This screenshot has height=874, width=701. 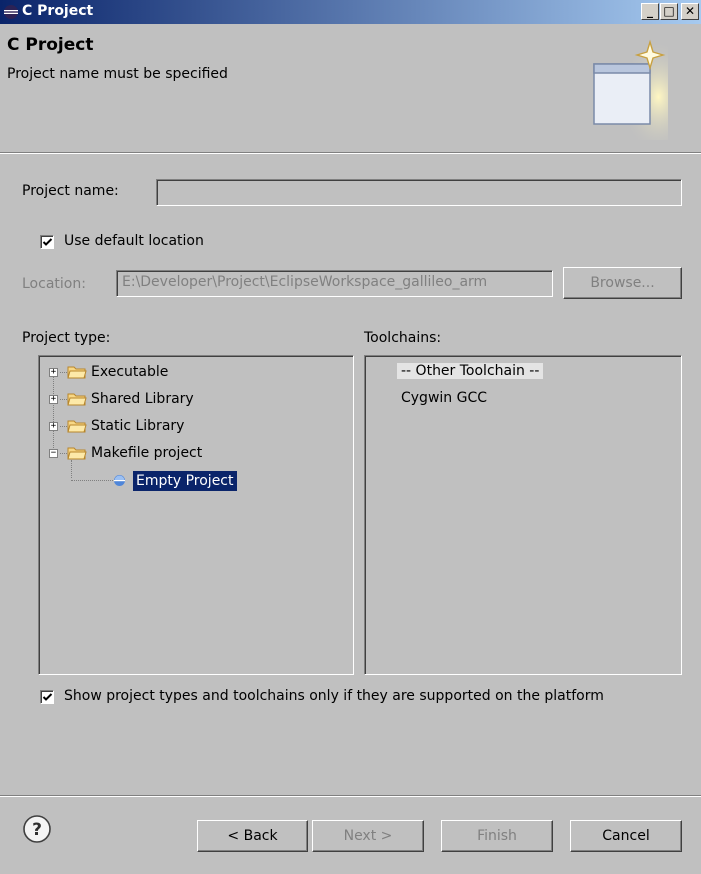 I want to click on toolchain-item: -- Other Toolchain --, so click(x=470, y=371).